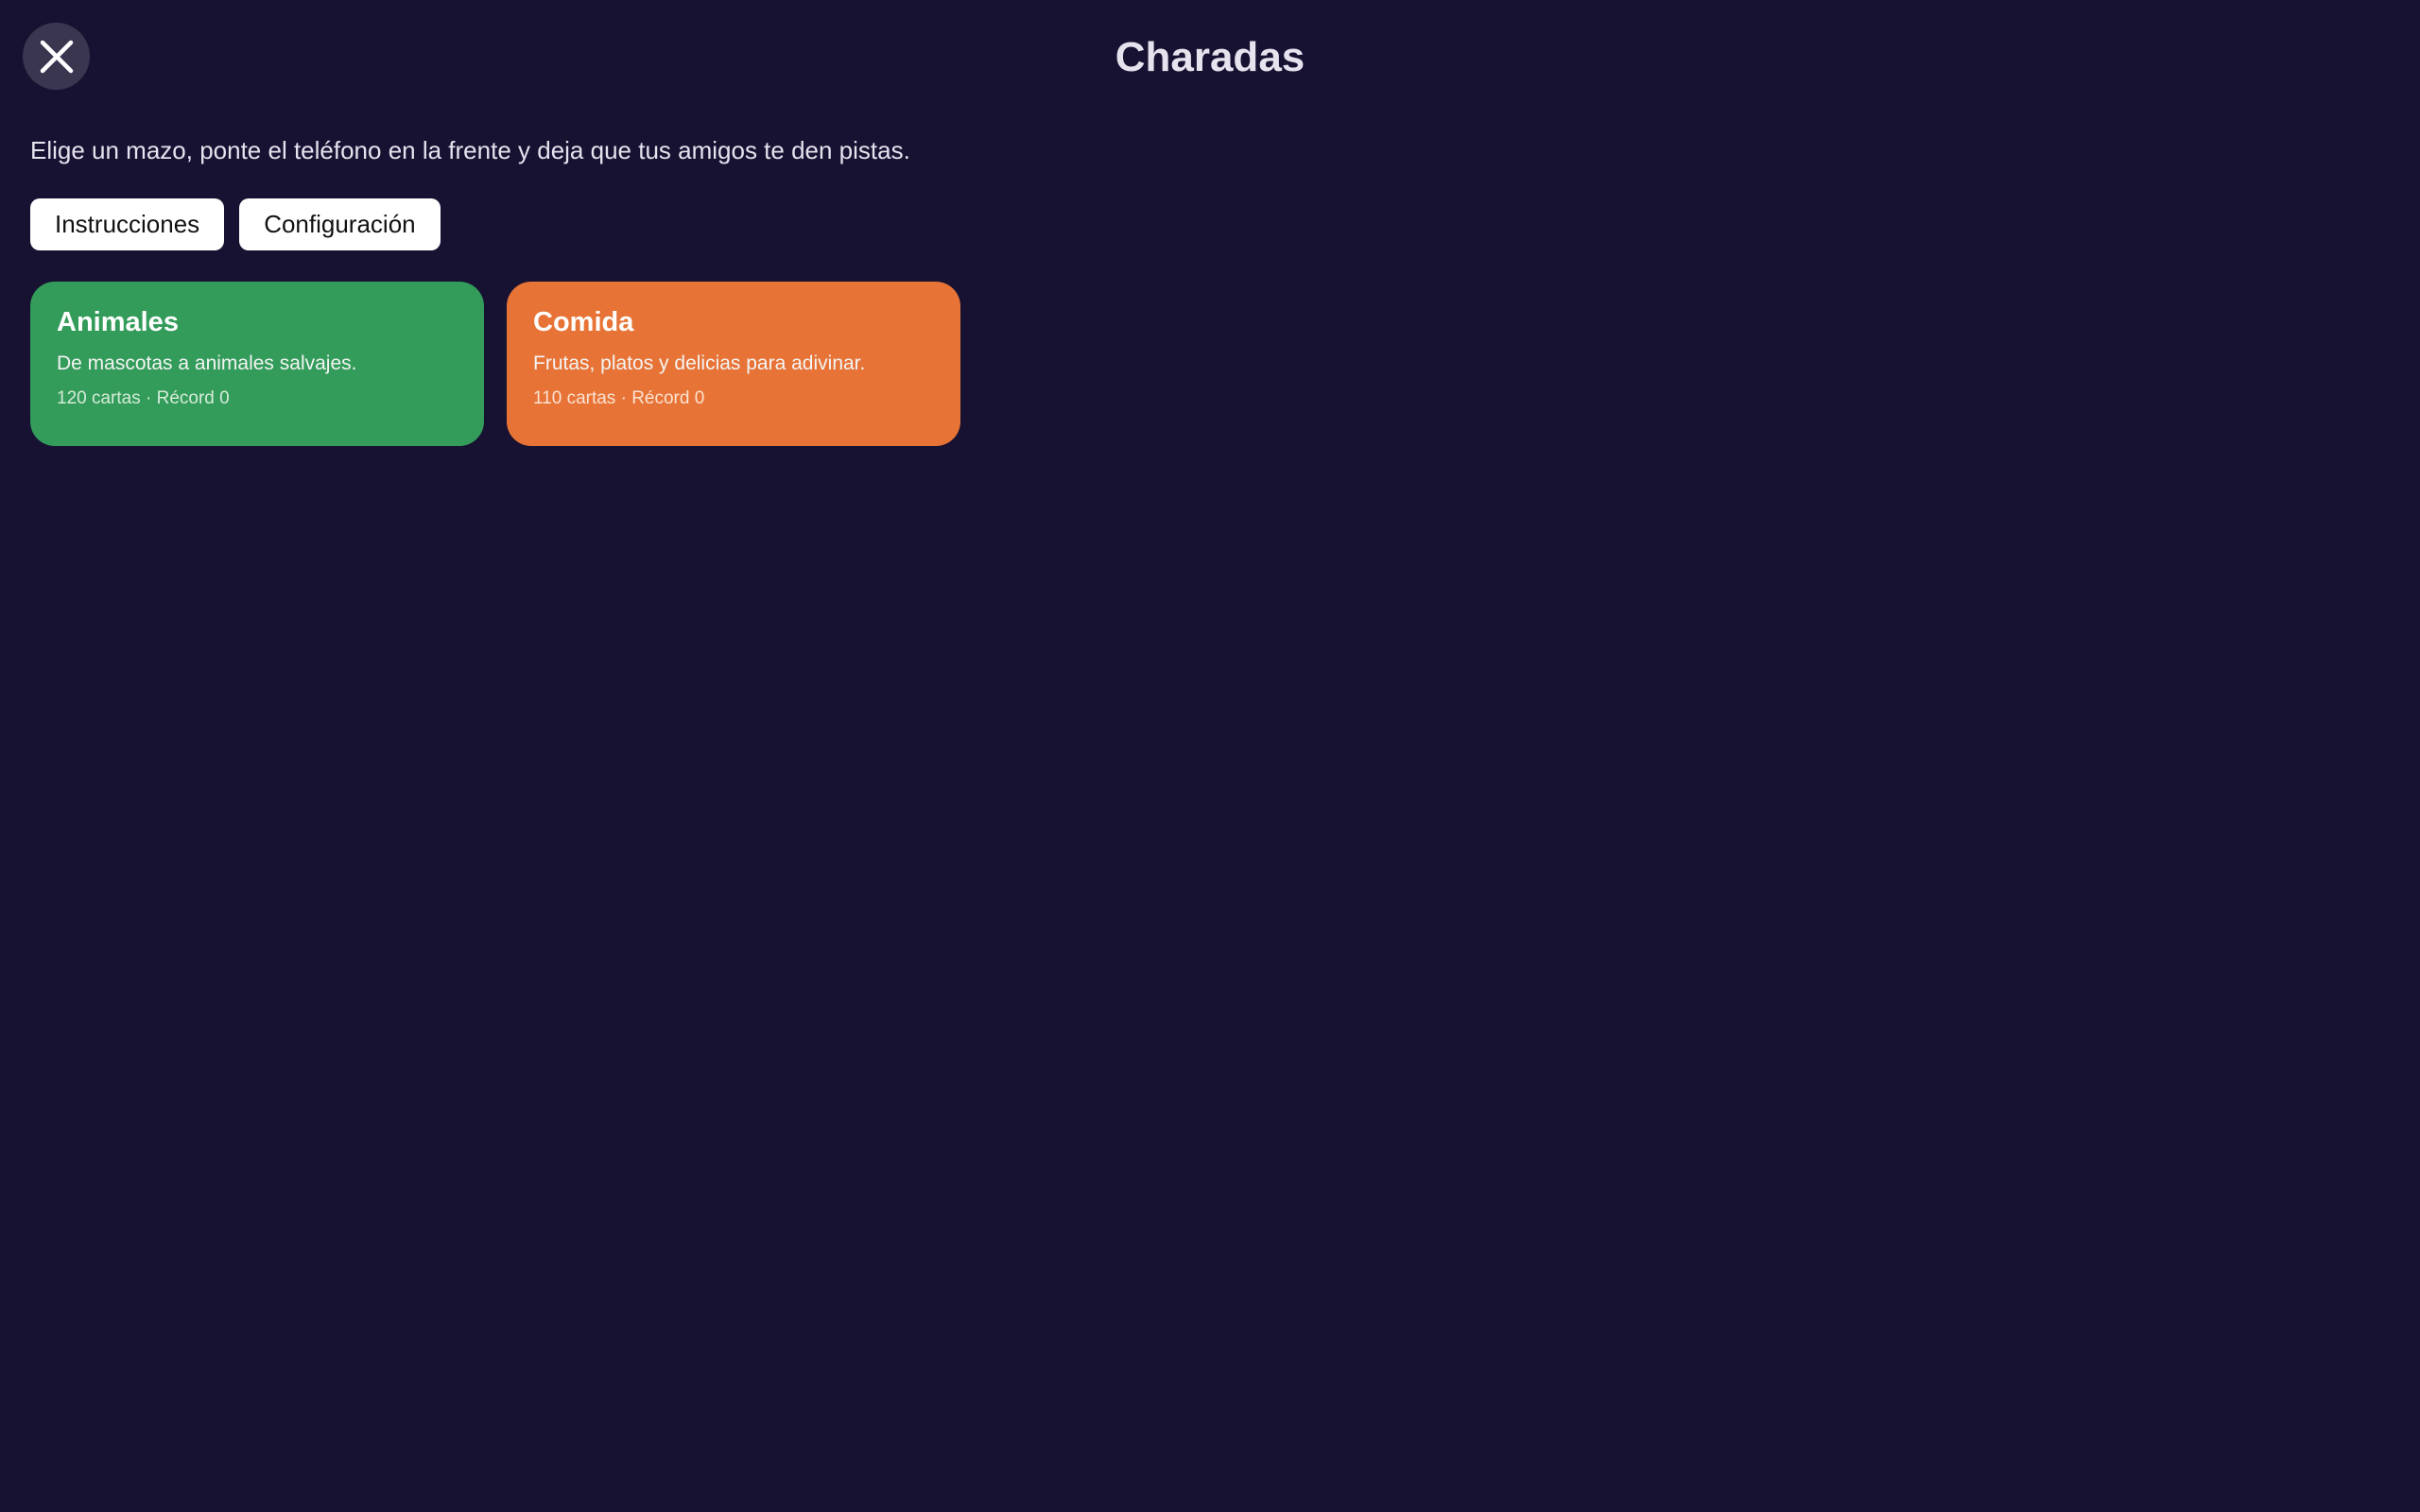 Image resolution: width=2420 pixels, height=1512 pixels. What do you see at coordinates (340, 224) in the screenshot?
I see `settings-button: Configuración` at bounding box center [340, 224].